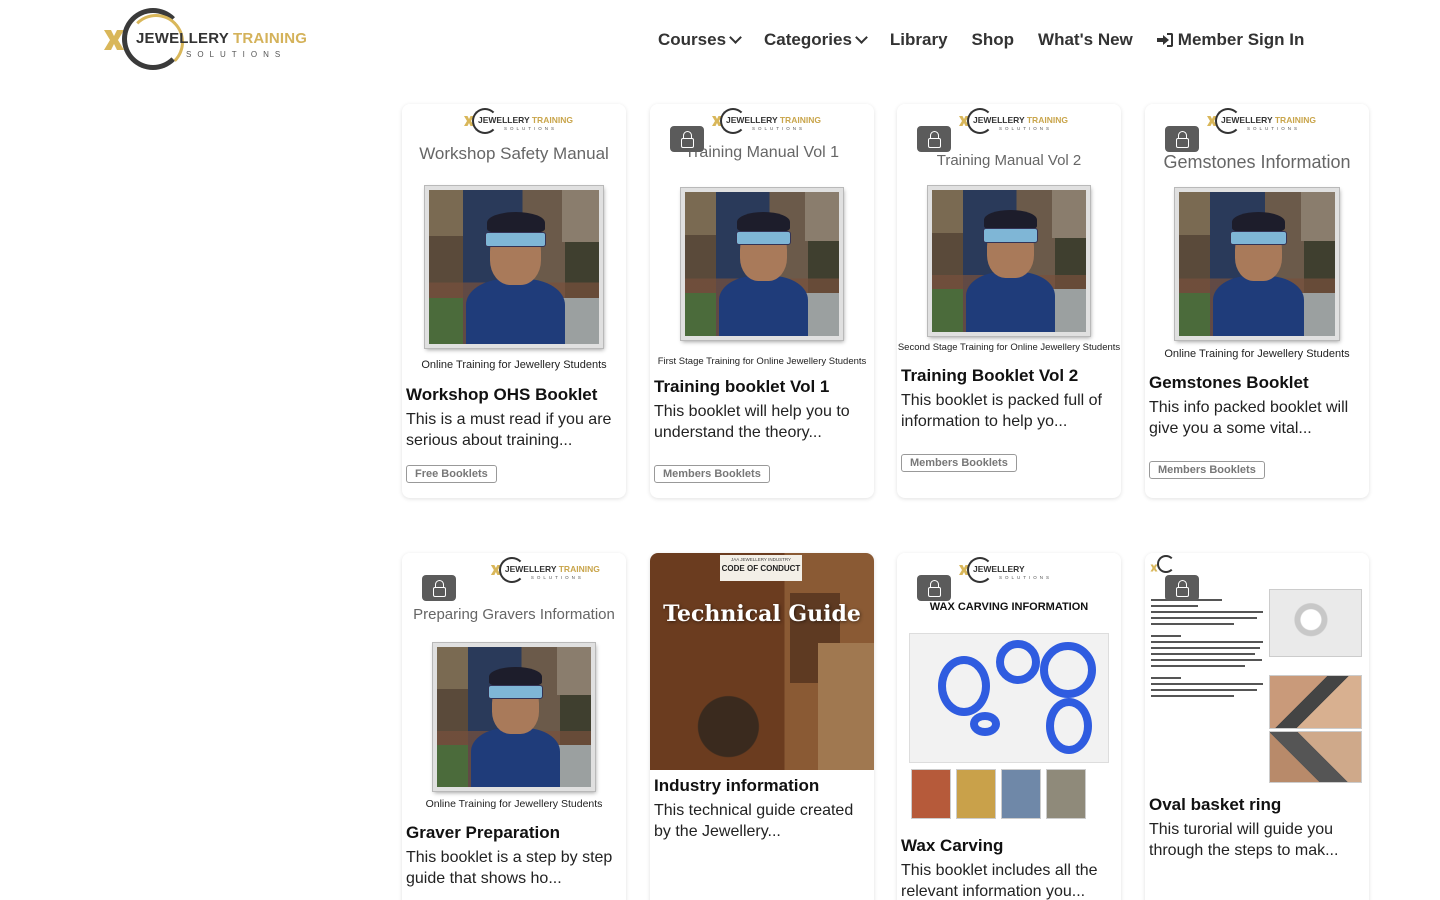 The width and height of the screenshot is (1440, 900). Describe the element at coordinates (998, 794) in the screenshot. I see `wax-thumbnails` at that location.